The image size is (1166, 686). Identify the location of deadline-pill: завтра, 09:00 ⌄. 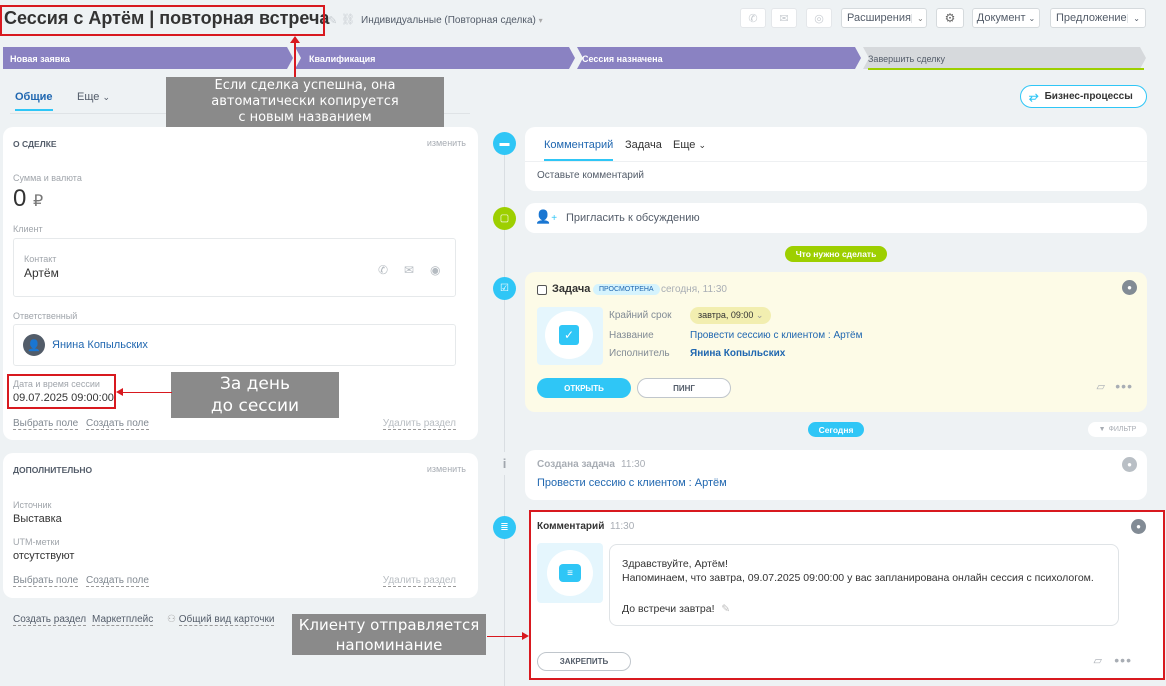
(731, 315).